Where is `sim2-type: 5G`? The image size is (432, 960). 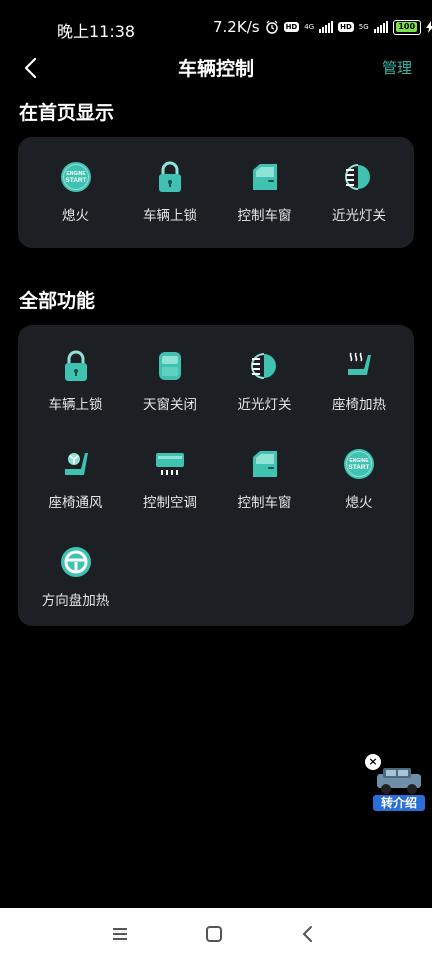 sim2-type: 5G is located at coordinates (363, 26).